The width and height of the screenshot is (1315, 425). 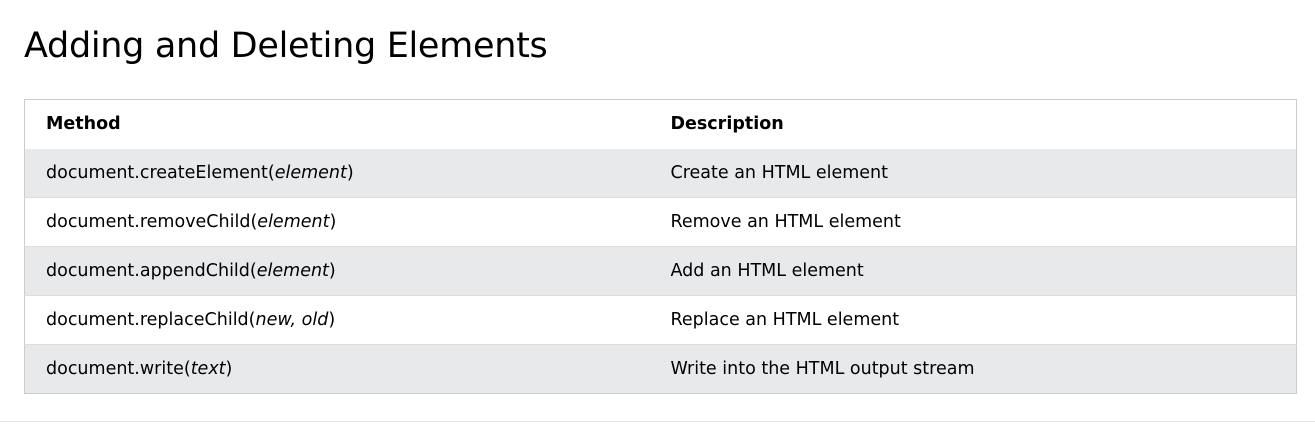 What do you see at coordinates (292, 320) in the screenshot?
I see `method-argument: new, old` at bounding box center [292, 320].